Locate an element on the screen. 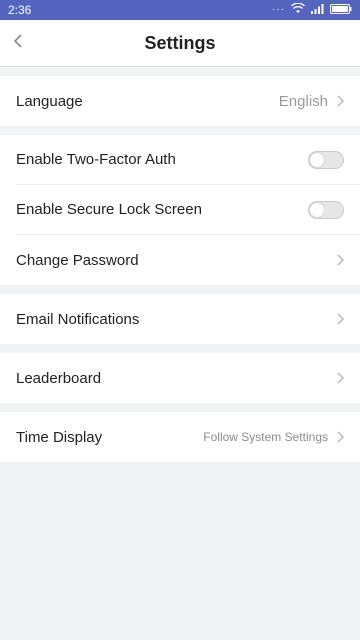 This screenshot has width=360, height=640. two-factor-row: Enable Two-Factor Auth is located at coordinates (188, 160).